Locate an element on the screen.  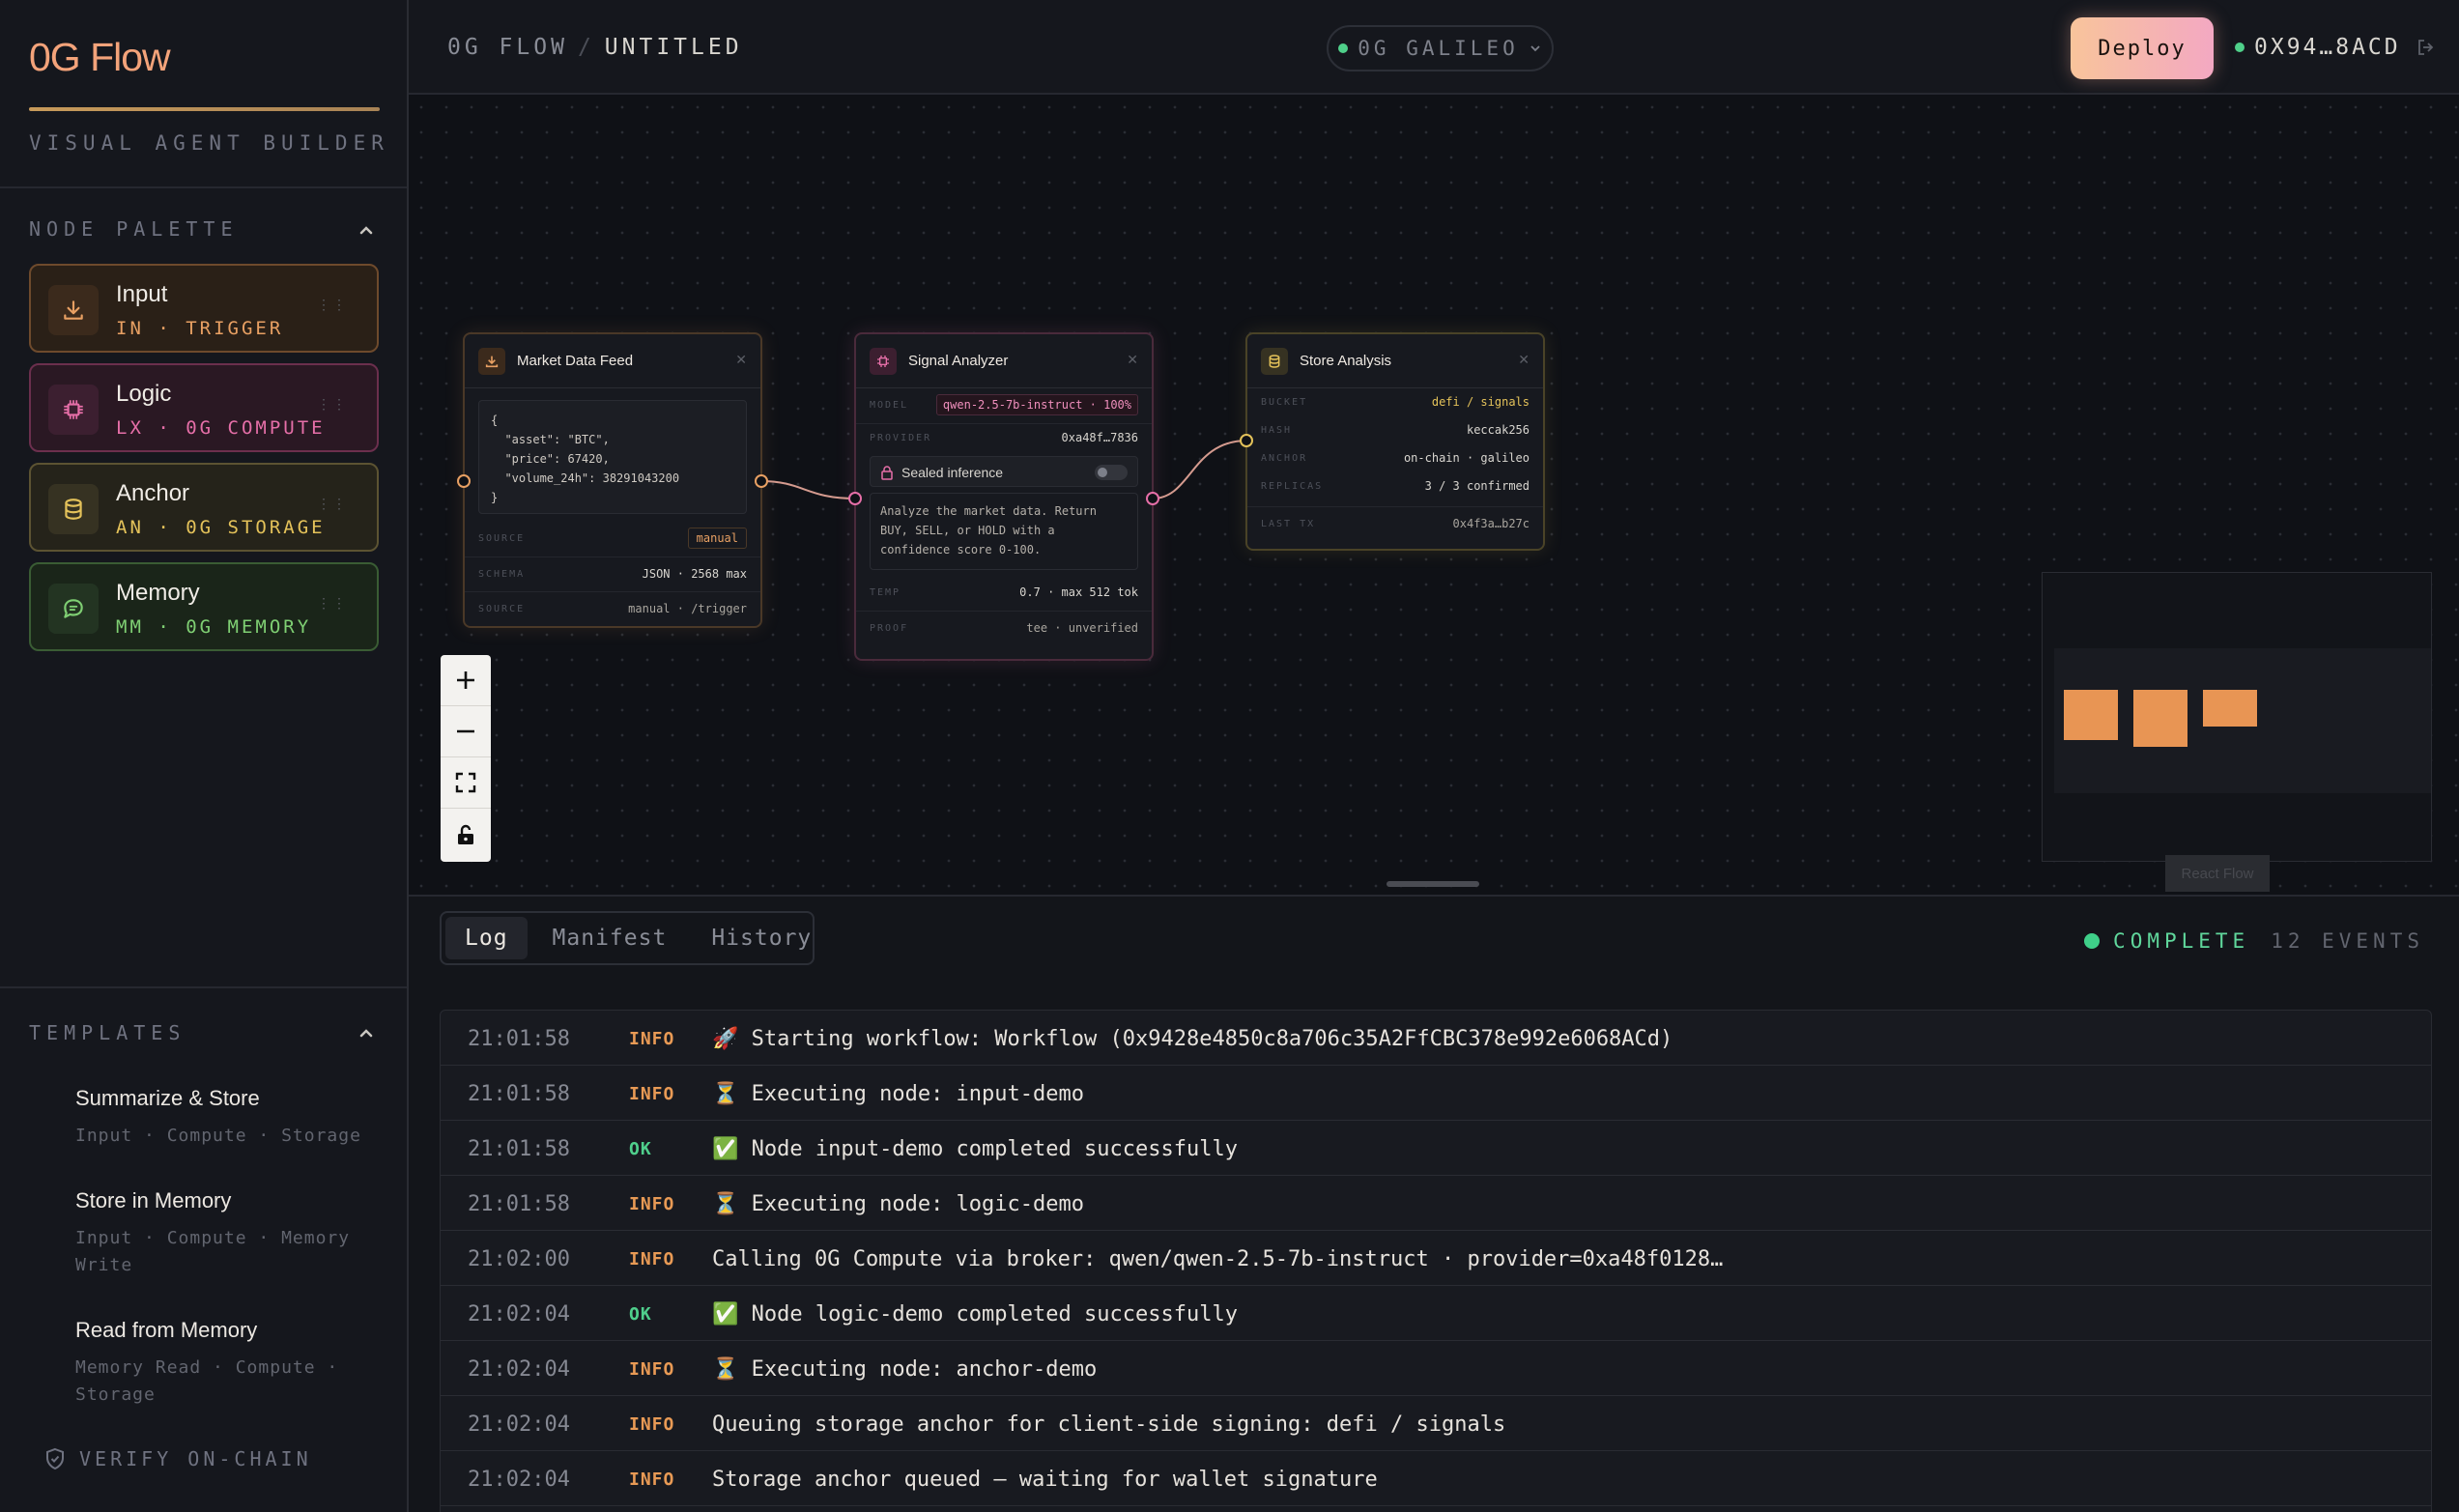
log-time: 21:01:58 is located at coordinates (519, 1094).